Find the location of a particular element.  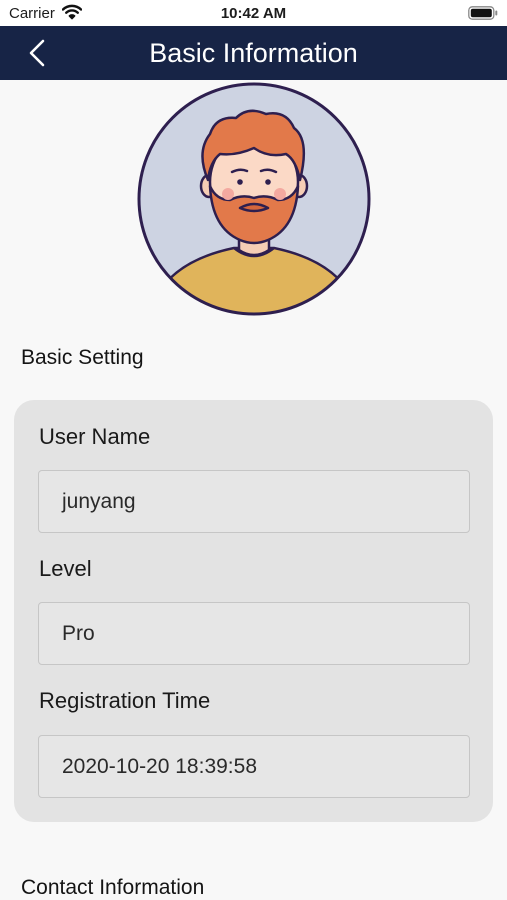

section-title-contact-information: Contact Information is located at coordinates (113, 887).